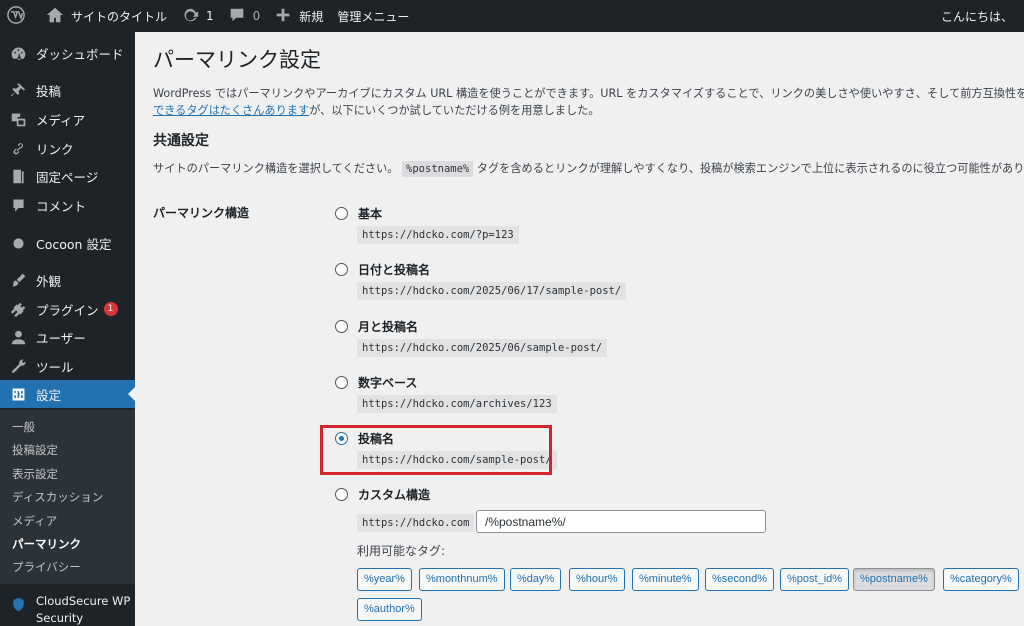 This screenshot has width=1024, height=626. What do you see at coordinates (416, 523) in the screenshot?
I see `custom-structure-prefix: https://hdcko.com` at bounding box center [416, 523].